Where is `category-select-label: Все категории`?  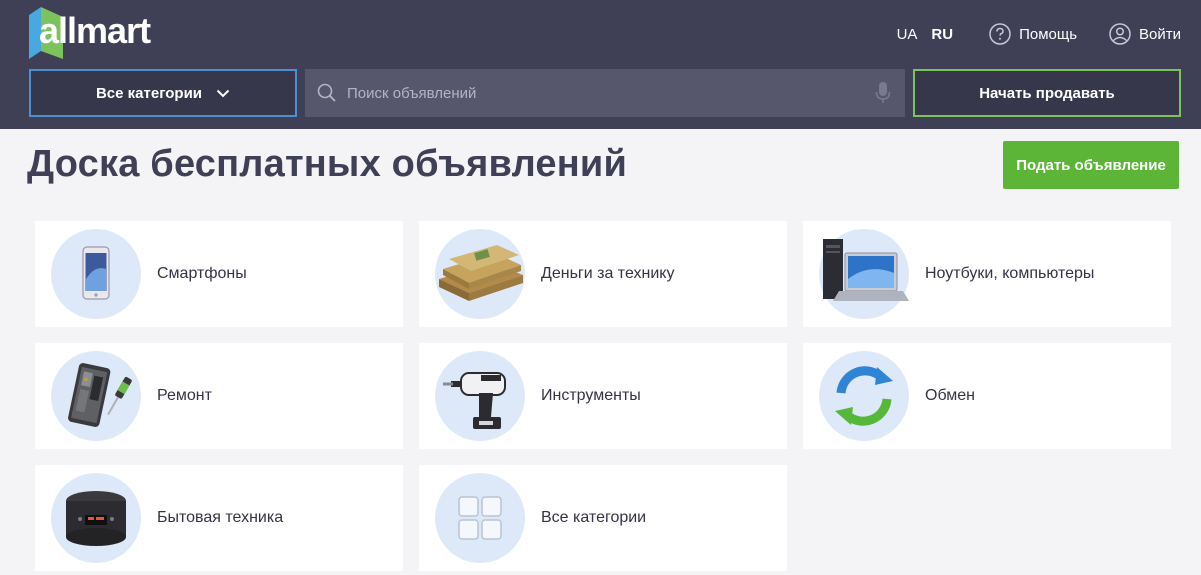 category-select-label: Все категории is located at coordinates (149, 93).